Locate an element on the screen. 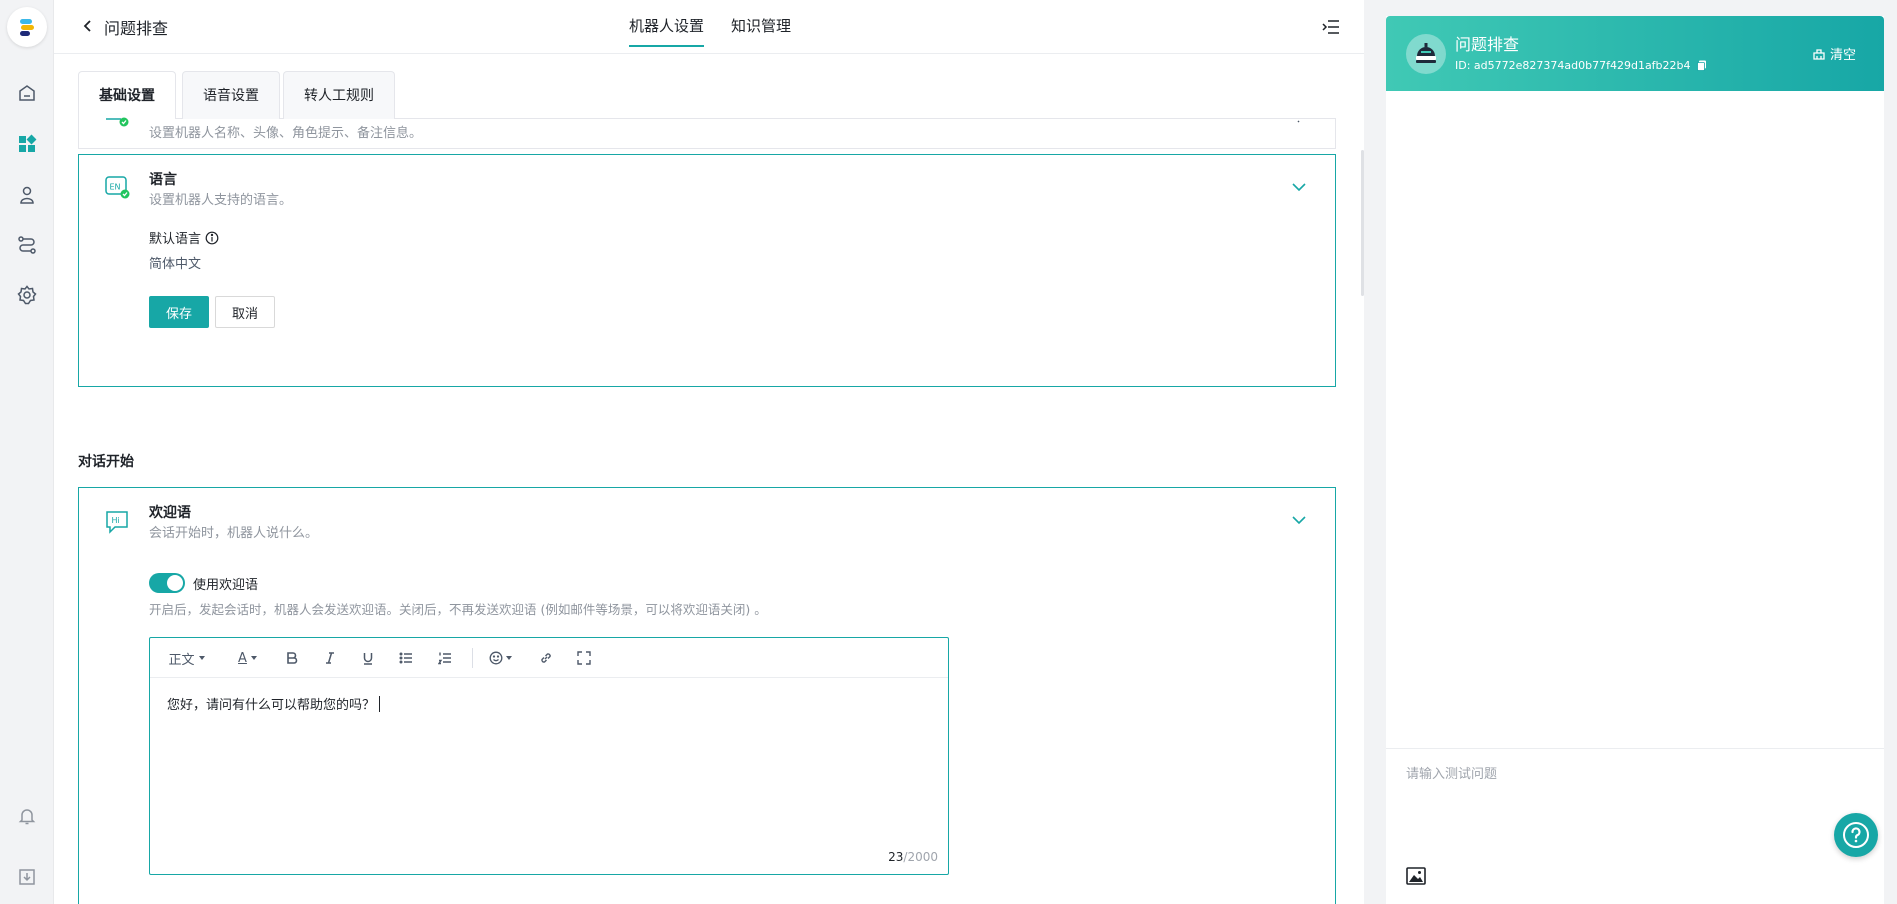 The width and height of the screenshot is (1897, 904). link-icon is located at coordinates (546, 658).